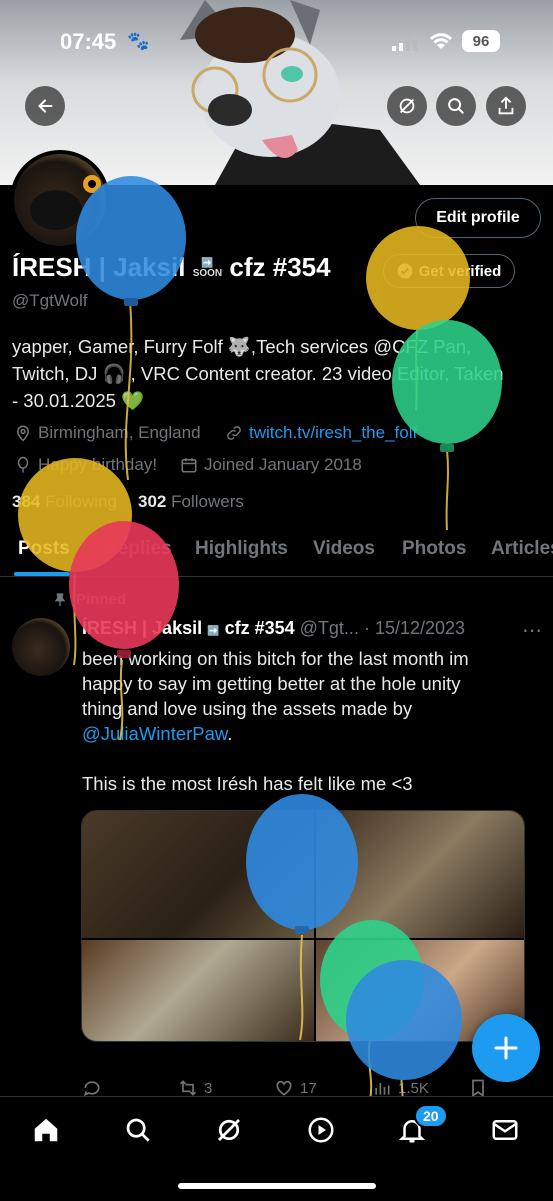 This screenshot has height=1201, width=553. I want to click on post-author-name: ÍRESH | Jaksil, so click(142, 628).